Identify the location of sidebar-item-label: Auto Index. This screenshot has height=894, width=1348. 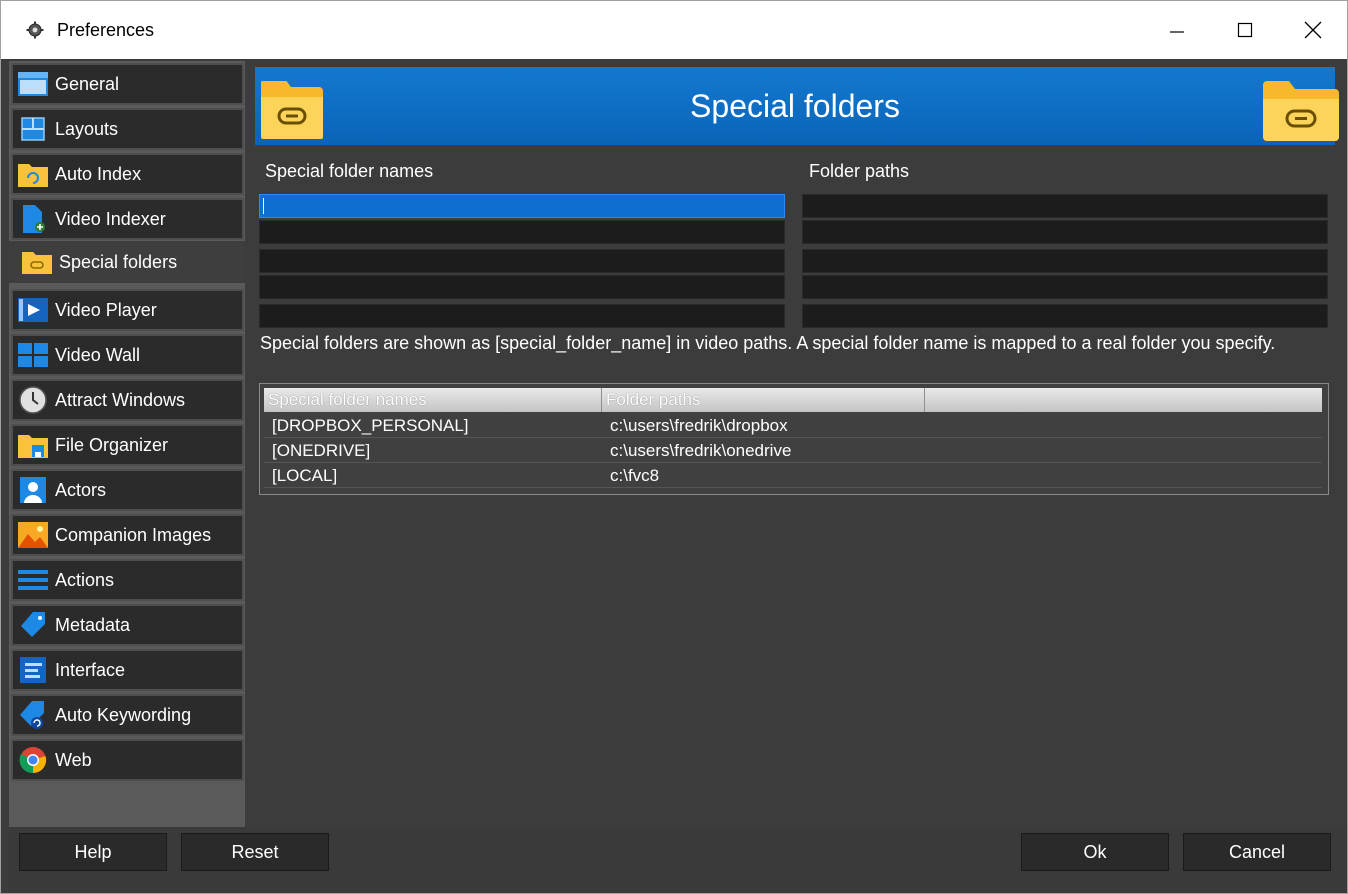
(98, 173).